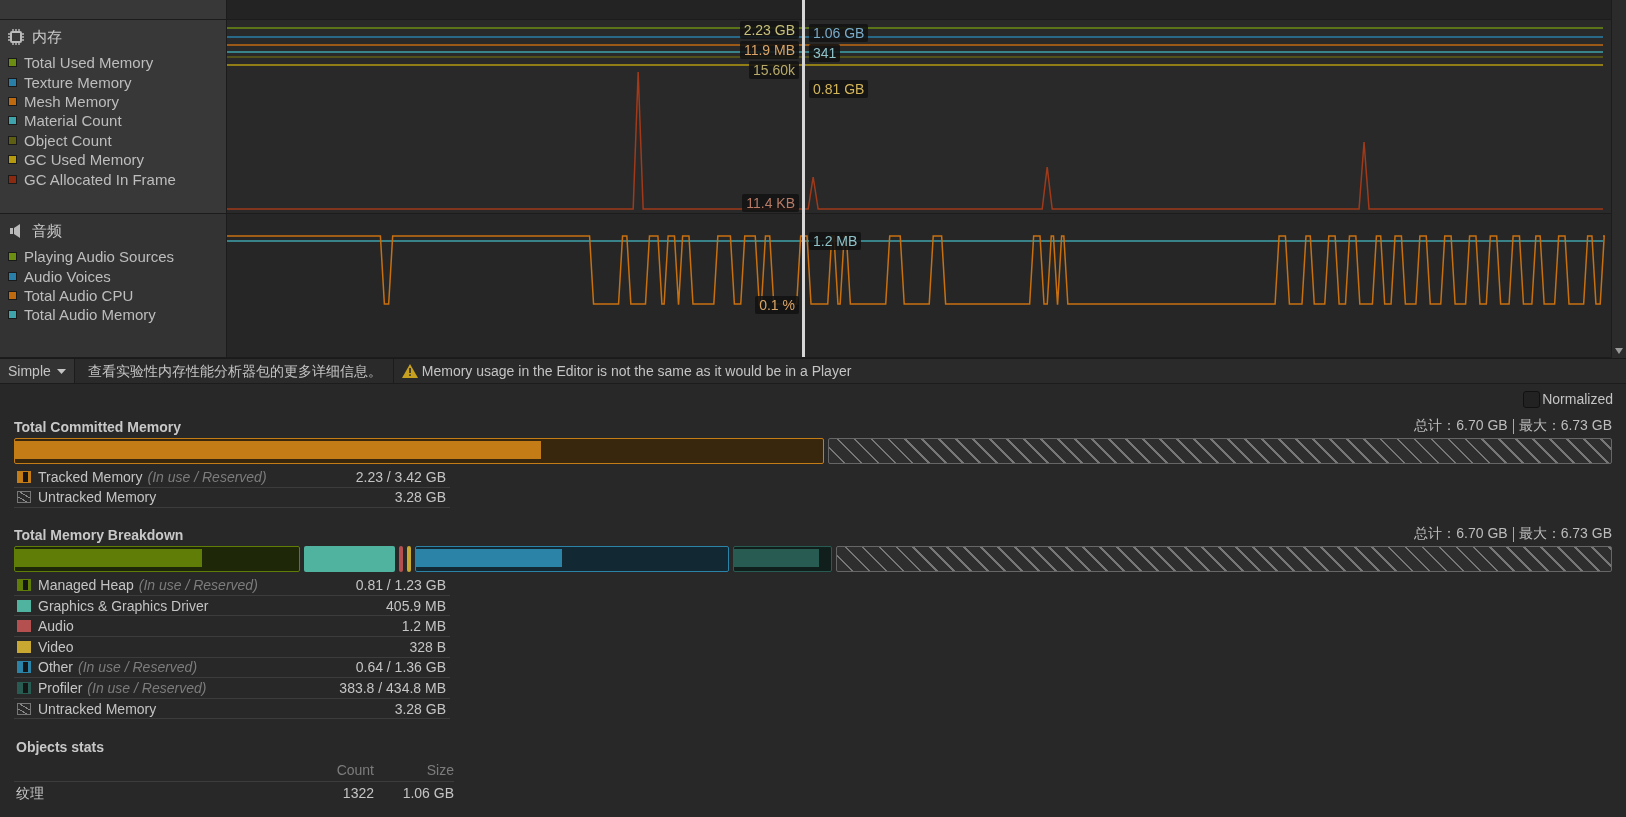 This screenshot has width=1626, height=817. What do you see at coordinates (100, 179) in the screenshot?
I see `series-label: GC Allocated In Frame` at bounding box center [100, 179].